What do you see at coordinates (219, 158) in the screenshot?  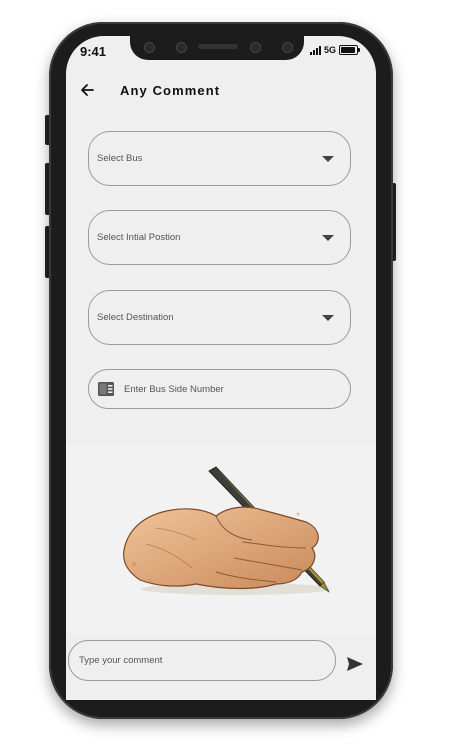 I see `select-bus-dropdown: Select Bus` at bounding box center [219, 158].